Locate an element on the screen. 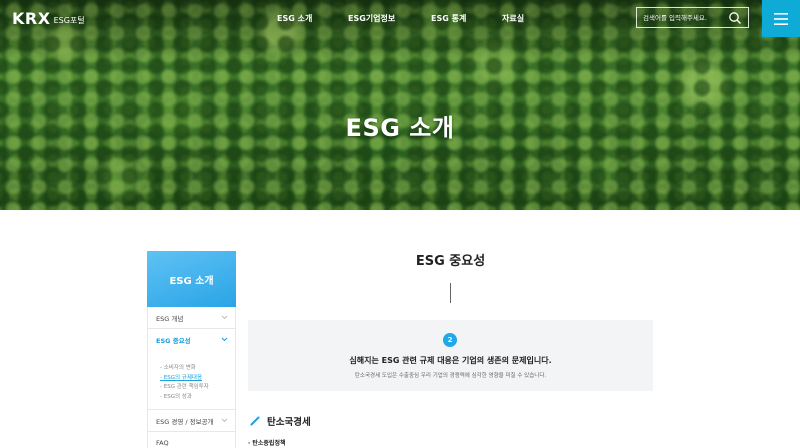  search-icon is located at coordinates (735, 18).